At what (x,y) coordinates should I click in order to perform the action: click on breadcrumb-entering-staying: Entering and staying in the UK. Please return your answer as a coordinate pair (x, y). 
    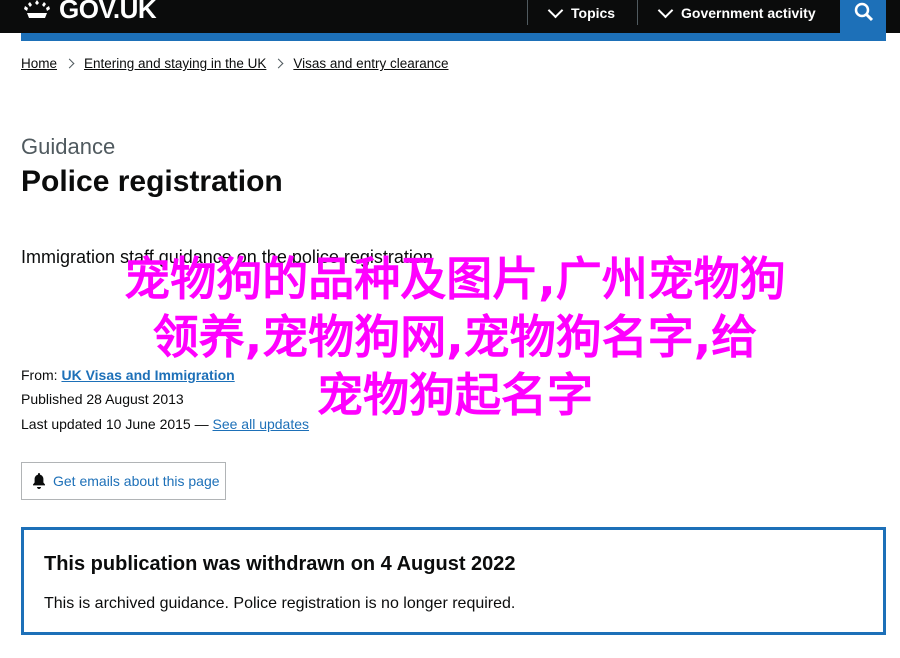
    Looking at the image, I should click on (175, 63).